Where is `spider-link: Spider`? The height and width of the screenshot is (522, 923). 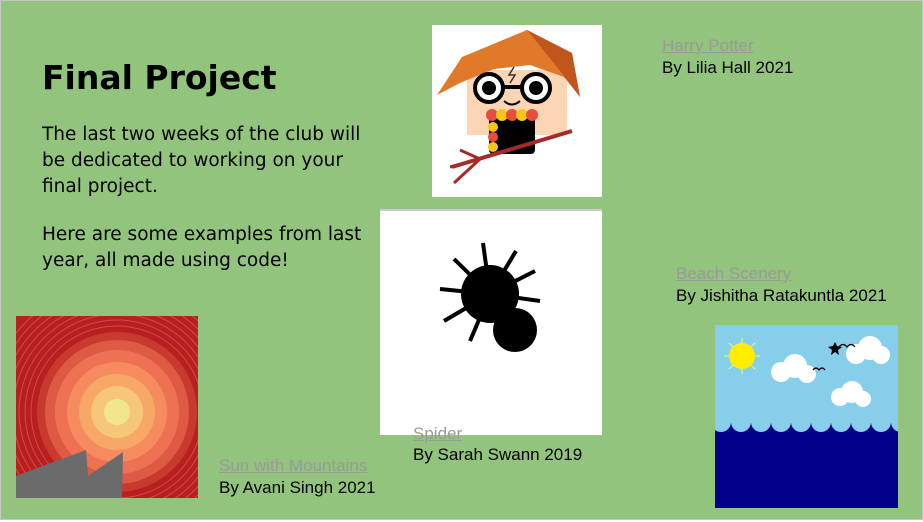
spider-link: Spider is located at coordinates (437, 434).